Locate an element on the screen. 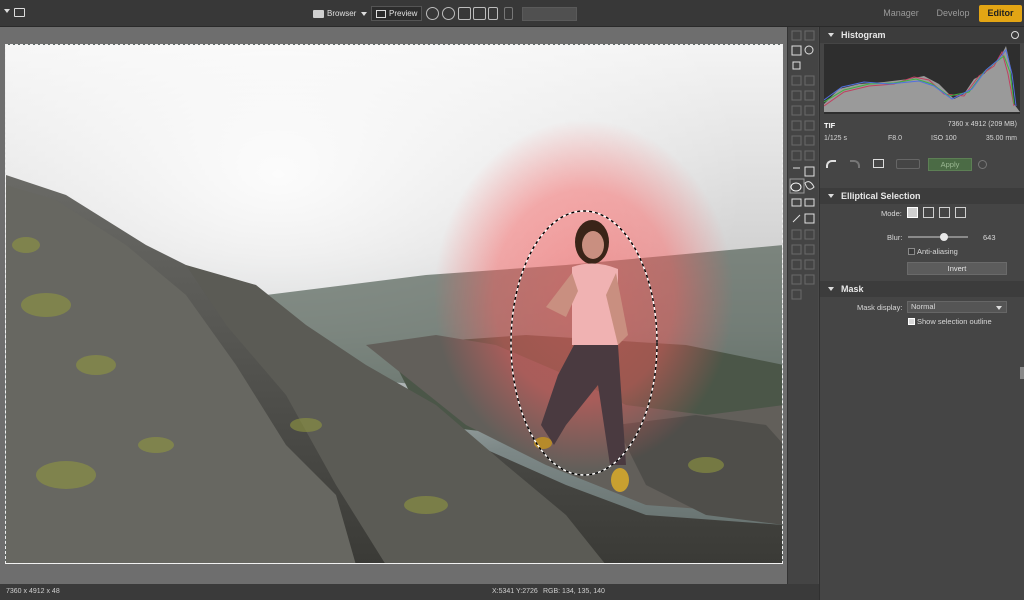 Image resolution: width=1024 pixels, height=600 pixels. blur-slider is located at coordinates (938, 237).